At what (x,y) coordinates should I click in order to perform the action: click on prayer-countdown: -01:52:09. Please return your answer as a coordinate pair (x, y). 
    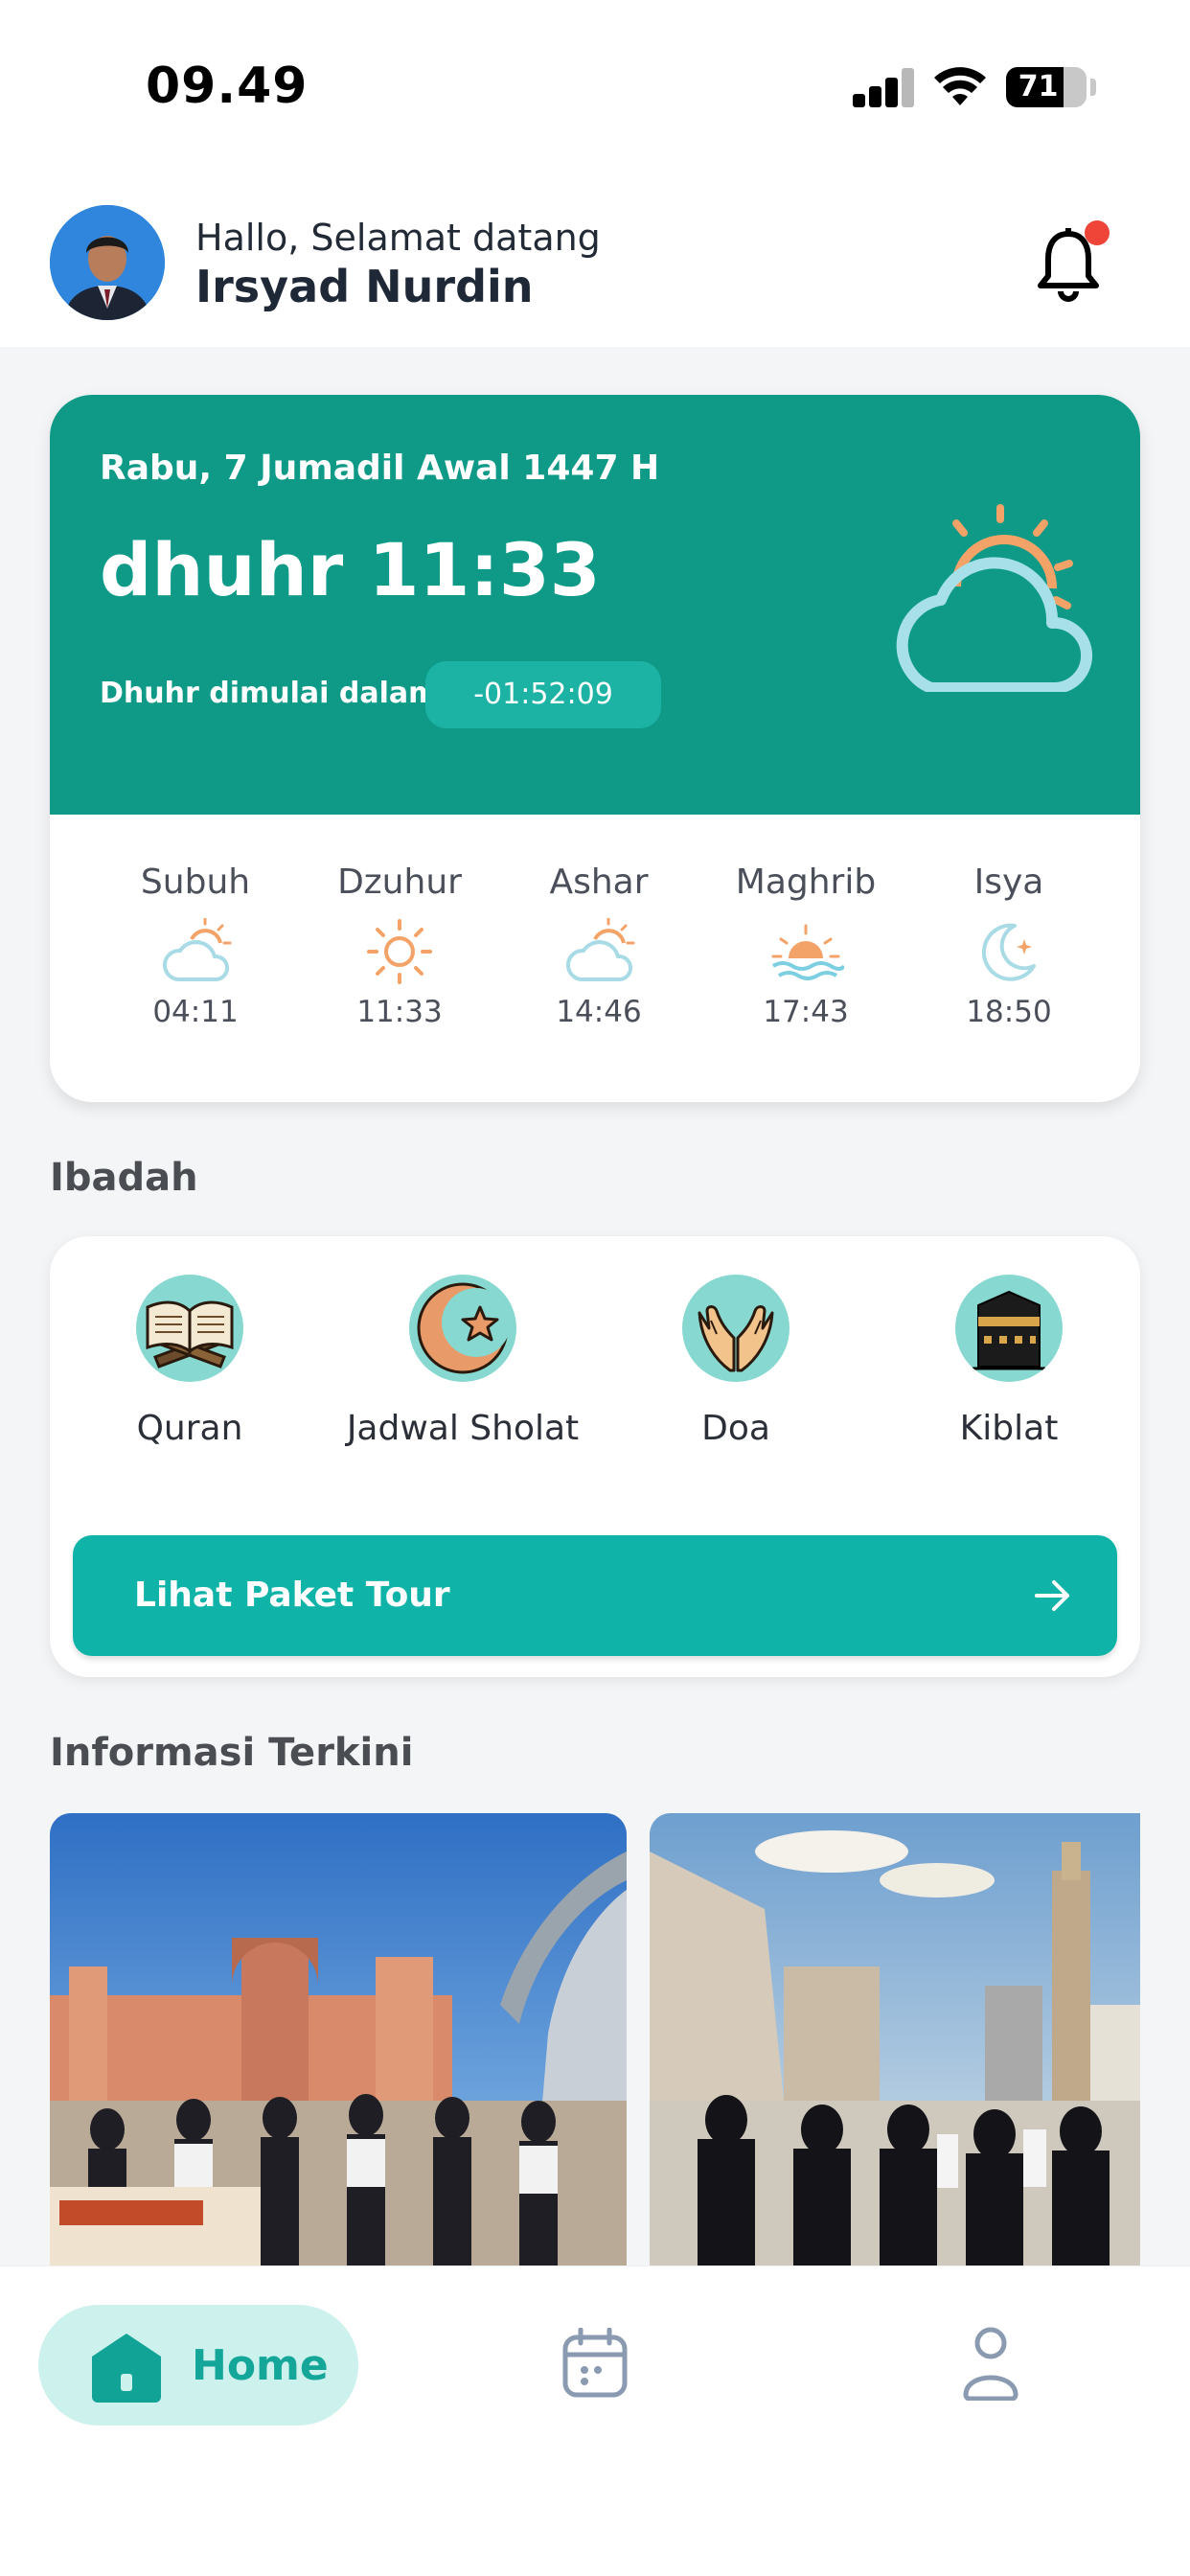
    Looking at the image, I should click on (543, 694).